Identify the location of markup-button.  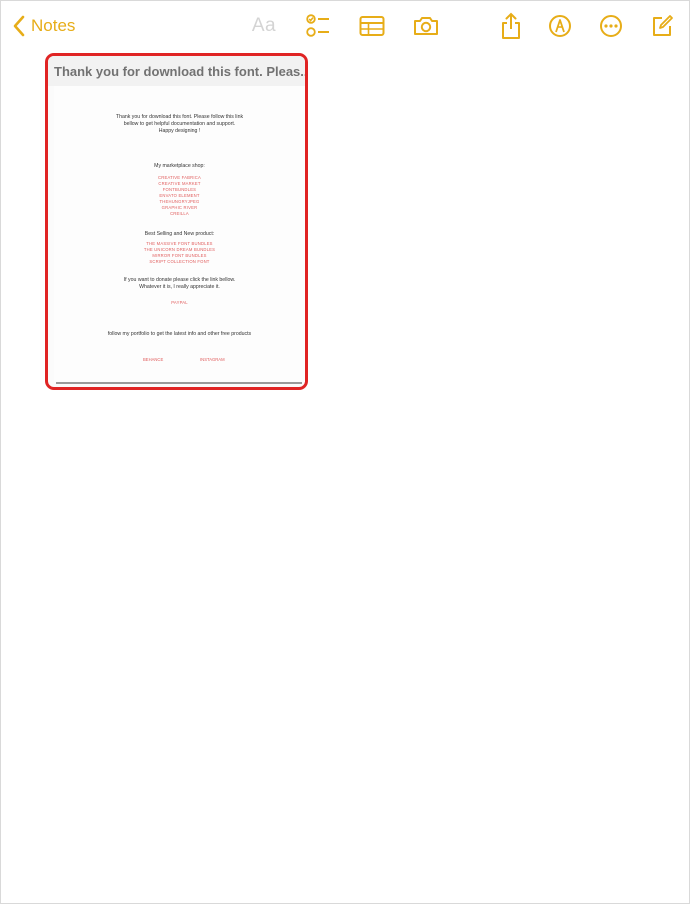
(560, 26).